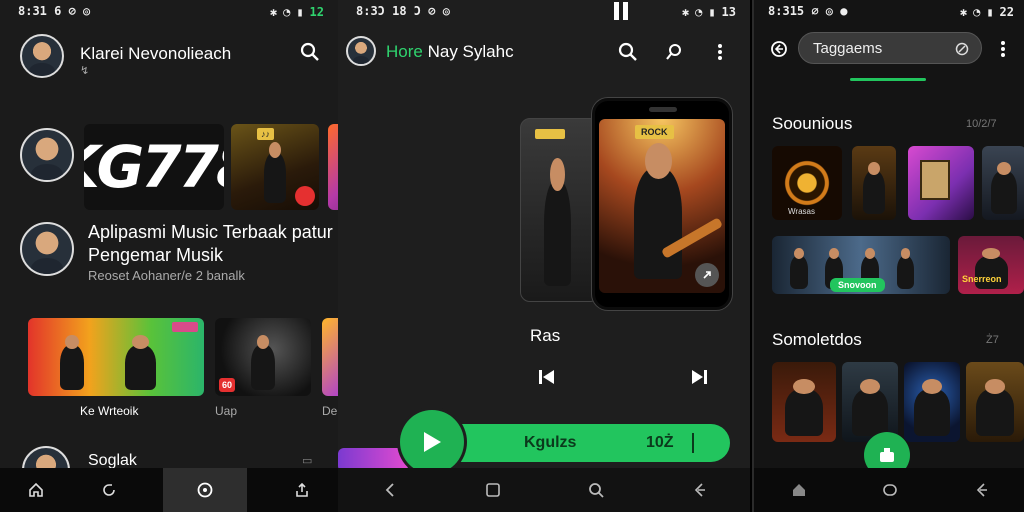 This screenshot has width=1024, height=512. What do you see at coordinates (560, 210) in the screenshot?
I see `previous-poster` at bounding box center [560, 210].